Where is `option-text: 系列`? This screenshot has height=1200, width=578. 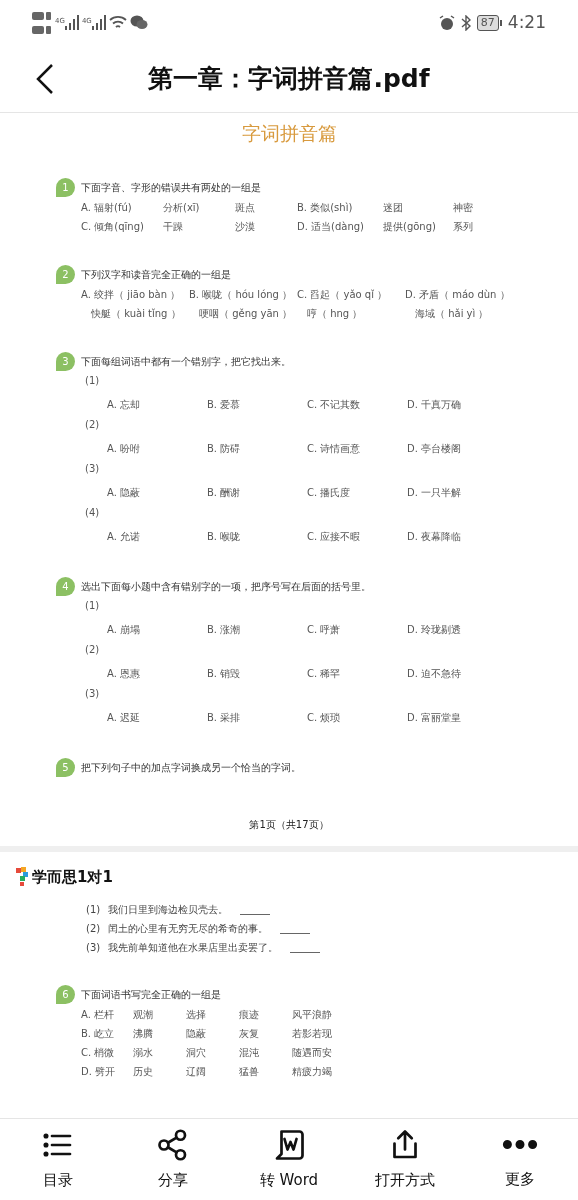 option-text: 系列 is located at coordinates (463, 226).